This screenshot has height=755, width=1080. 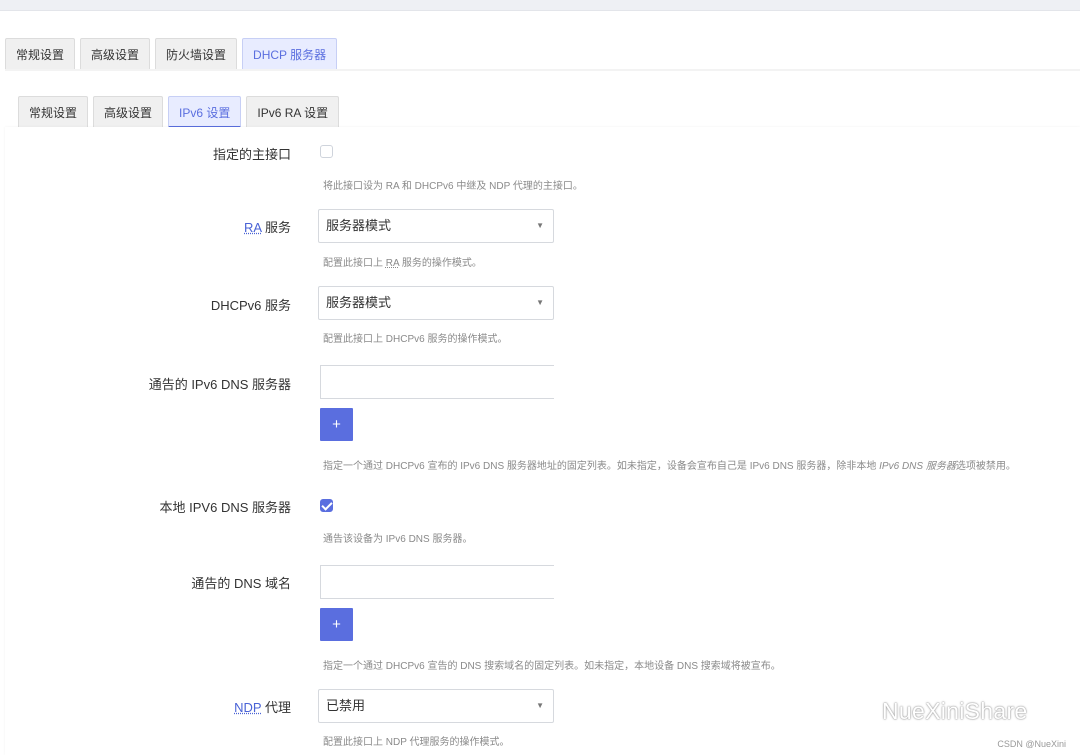 I want to click on announced-dns-help-em: IPv6 DNS 服务器, so click(x=917, y=466).